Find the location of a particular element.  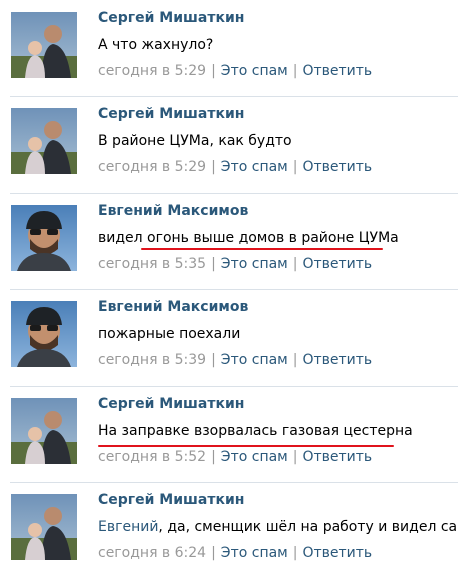

comment-time: сегодня в 5:39 is located at coordinates (152, 360).